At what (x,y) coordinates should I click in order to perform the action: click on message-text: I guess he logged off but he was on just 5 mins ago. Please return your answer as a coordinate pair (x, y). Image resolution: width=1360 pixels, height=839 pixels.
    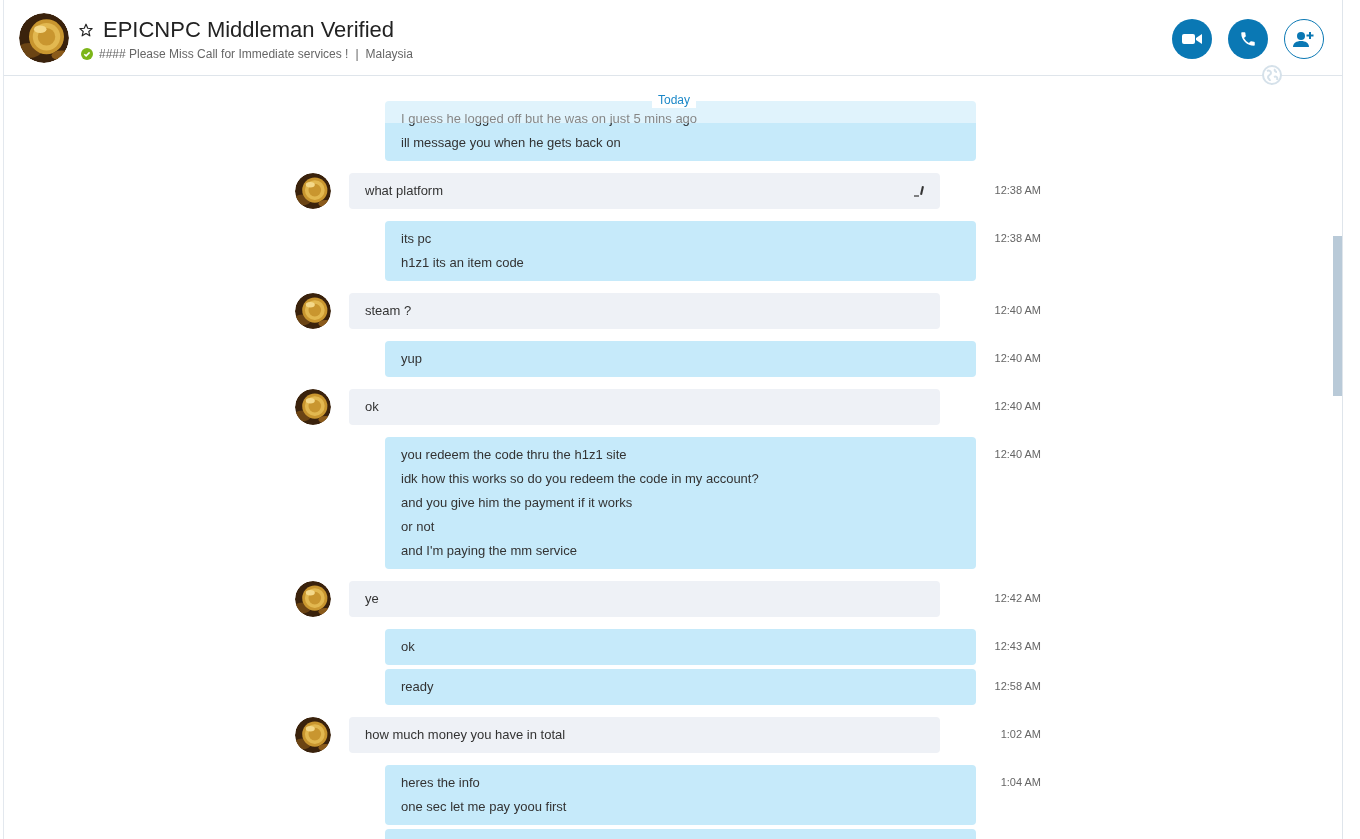
    Looking at the image, I should click on (550, 119).